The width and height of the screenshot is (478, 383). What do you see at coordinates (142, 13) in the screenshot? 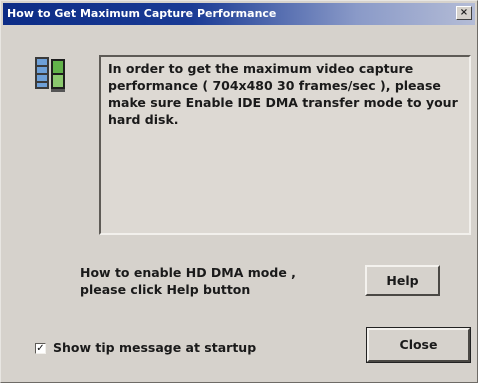
I see `window-title: How to Get Maximum Capture Performance` at bounding box center [142, 13].